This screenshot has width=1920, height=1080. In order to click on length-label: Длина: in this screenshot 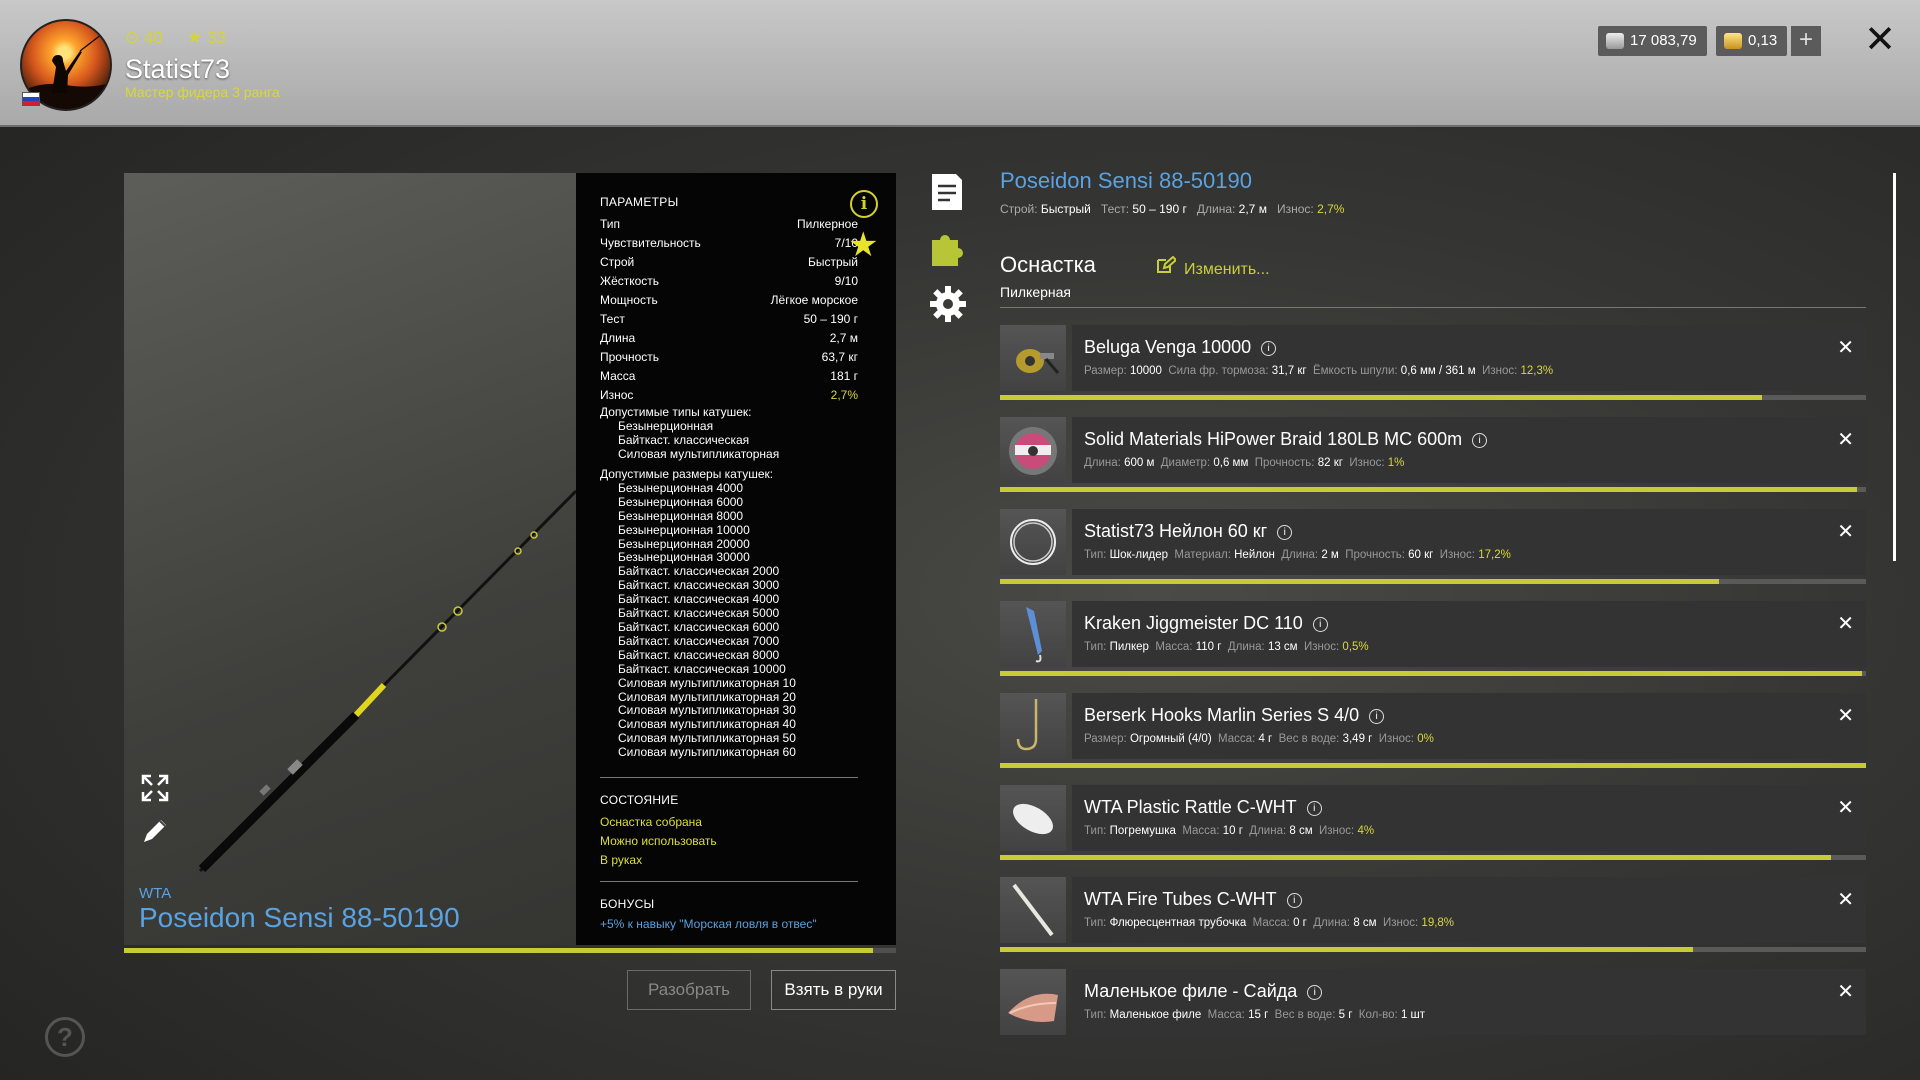, I will do `click(1216, 209)`.